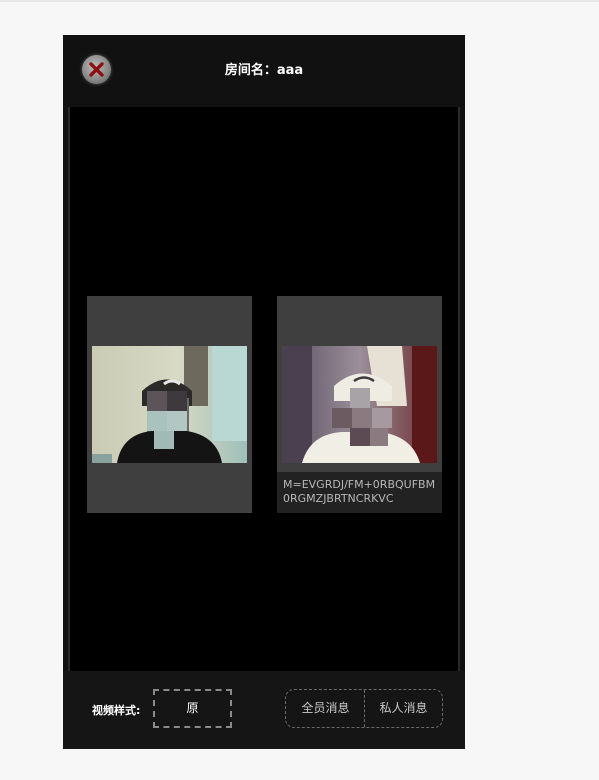  What do you see at coordinates (192, 708) in the screenshot?
I see `video-style-select: 原` at bounding box center [192, 708].